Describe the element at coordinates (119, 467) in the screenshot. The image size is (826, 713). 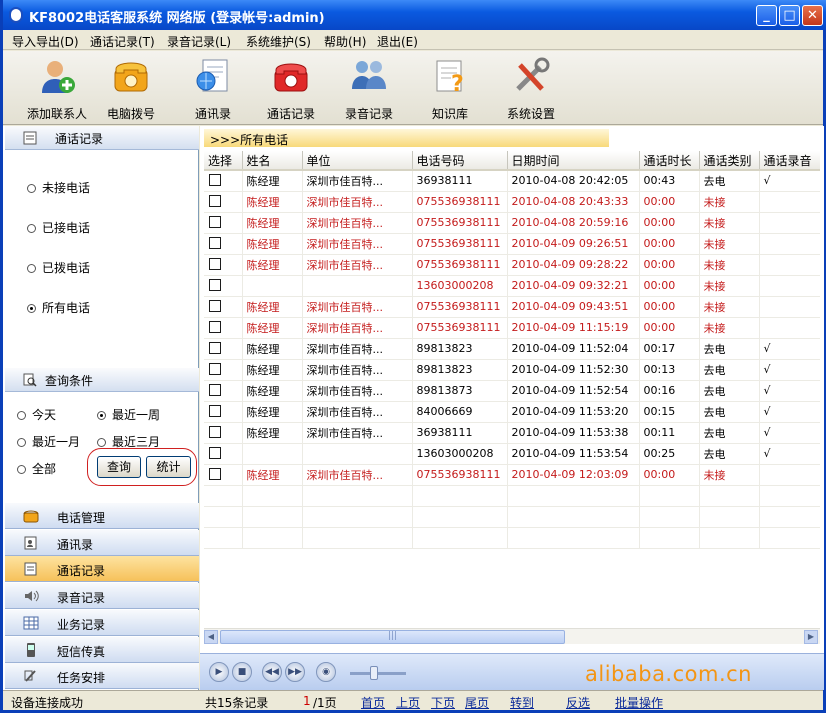
I see `query-button: 查询` at that location.